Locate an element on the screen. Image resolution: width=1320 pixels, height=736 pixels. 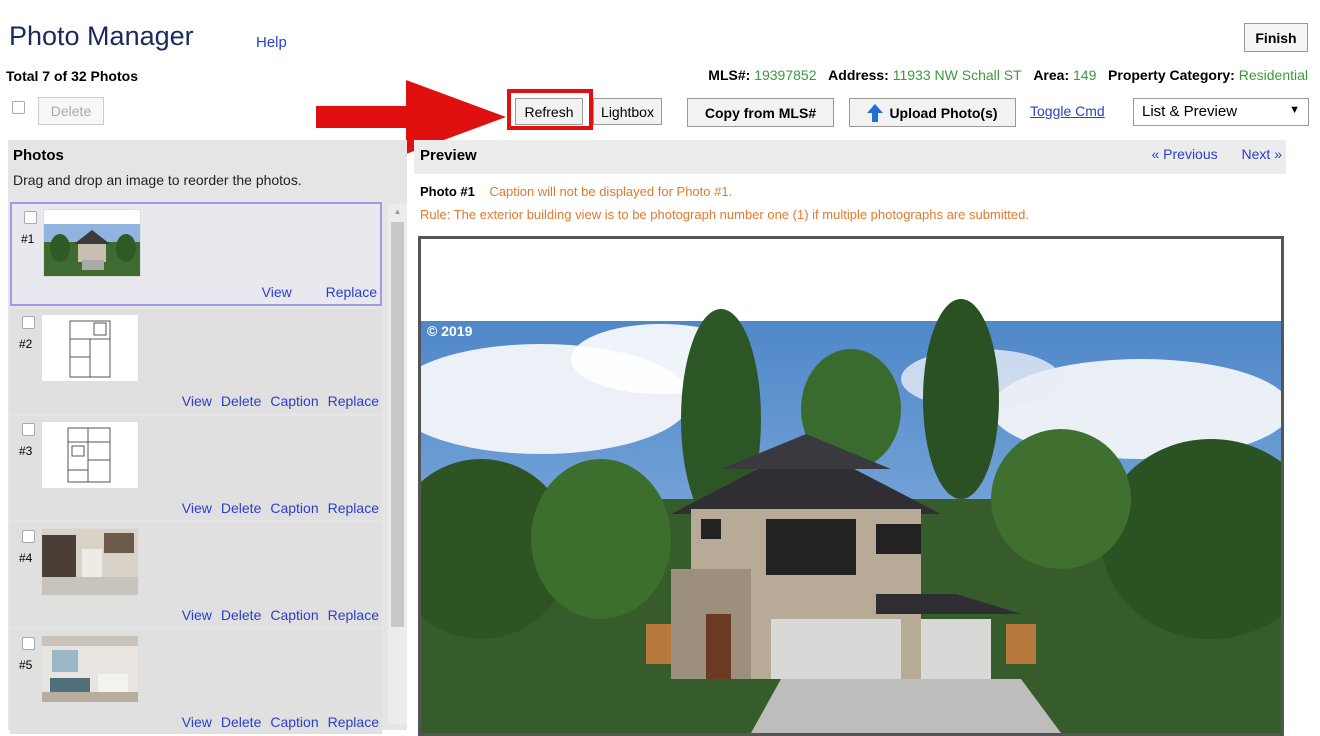
lightbox-button: Lightbox is located at coordinates (627, 111).